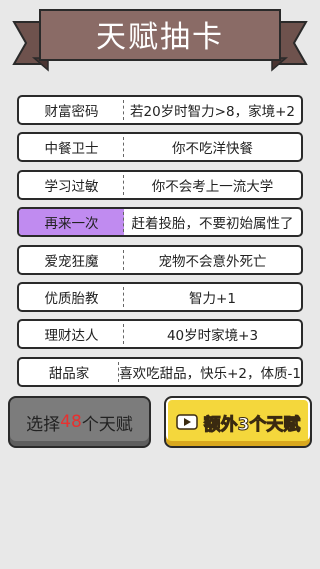  I want to click on extra-talents-button: 额外3个天赋, so click(238, 422).